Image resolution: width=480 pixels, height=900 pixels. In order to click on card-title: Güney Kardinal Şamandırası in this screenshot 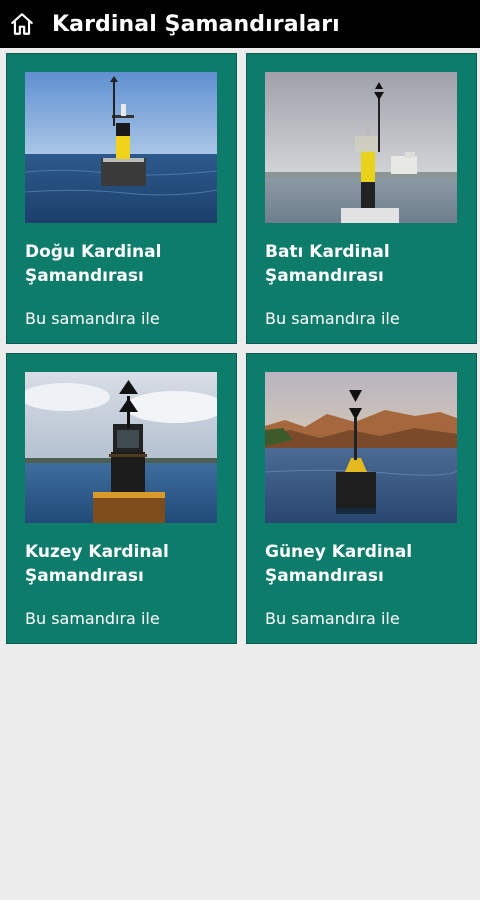, I will do `click(339, 564)`.